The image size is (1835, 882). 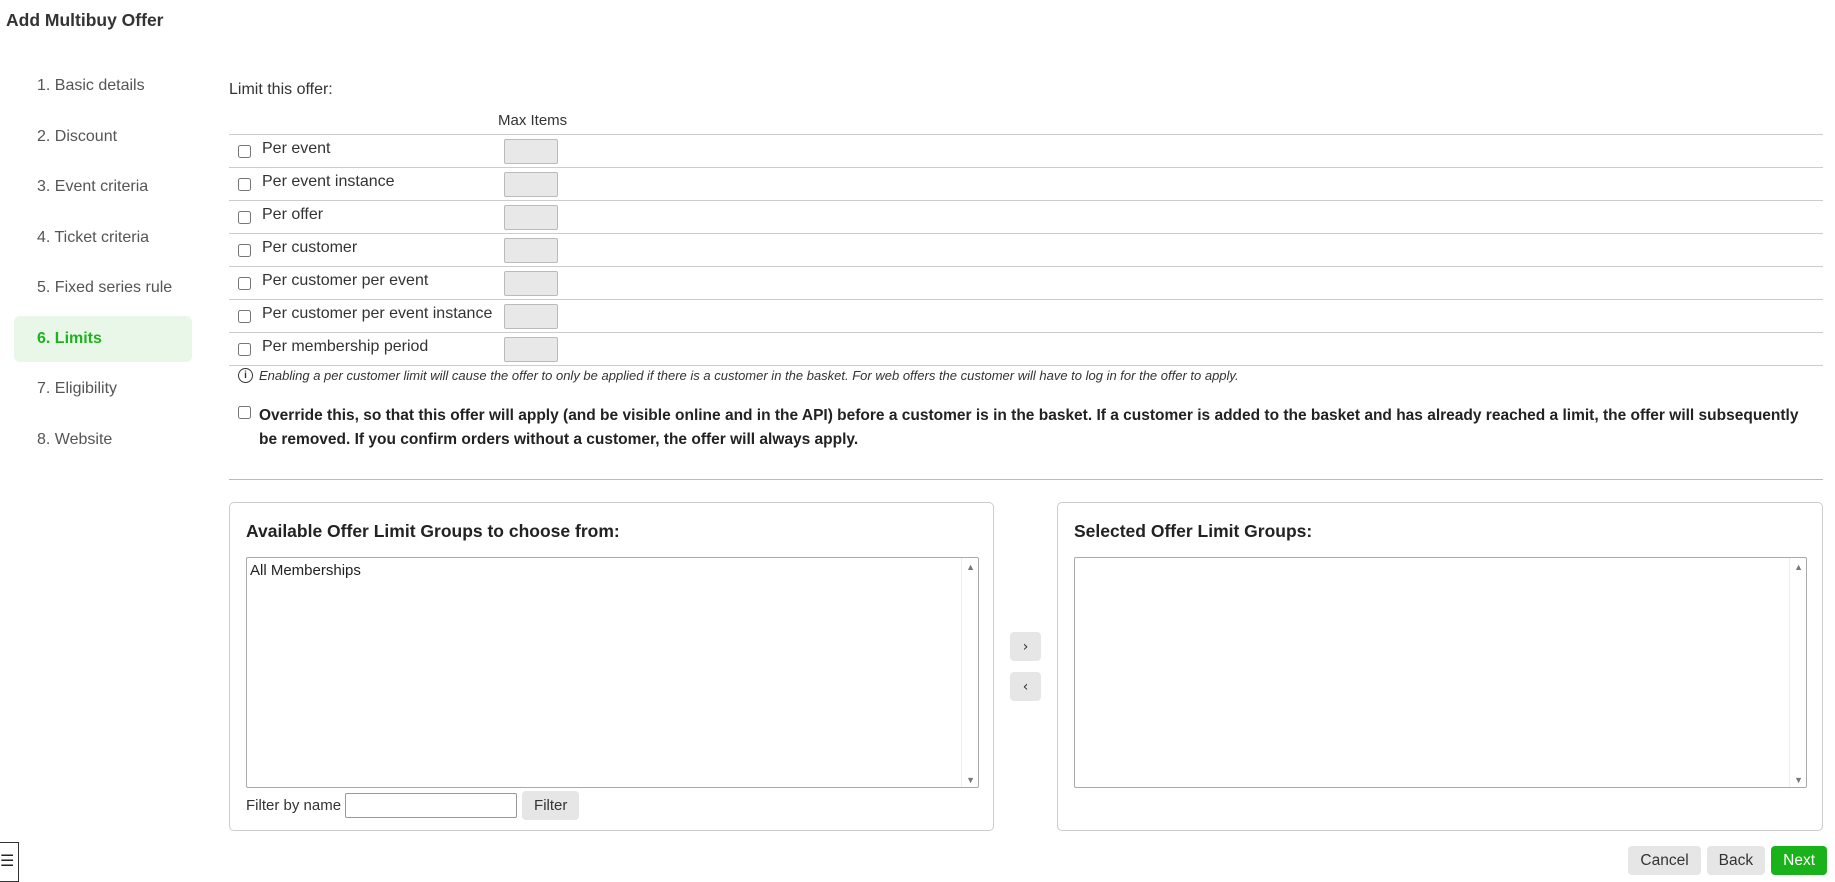 What do you see at coordinates (612, 672) in the screenshot?
I see `available-groups-list: All Memberships ▲ ▼` at bounding box center [612, 672].